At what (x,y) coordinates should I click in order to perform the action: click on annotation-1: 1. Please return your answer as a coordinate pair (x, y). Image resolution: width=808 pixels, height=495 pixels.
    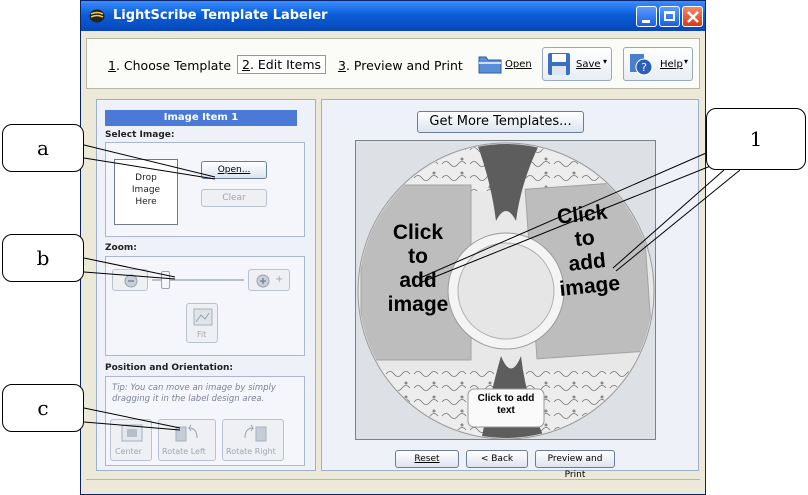
    Looking at the image, I should click on (756, 139).